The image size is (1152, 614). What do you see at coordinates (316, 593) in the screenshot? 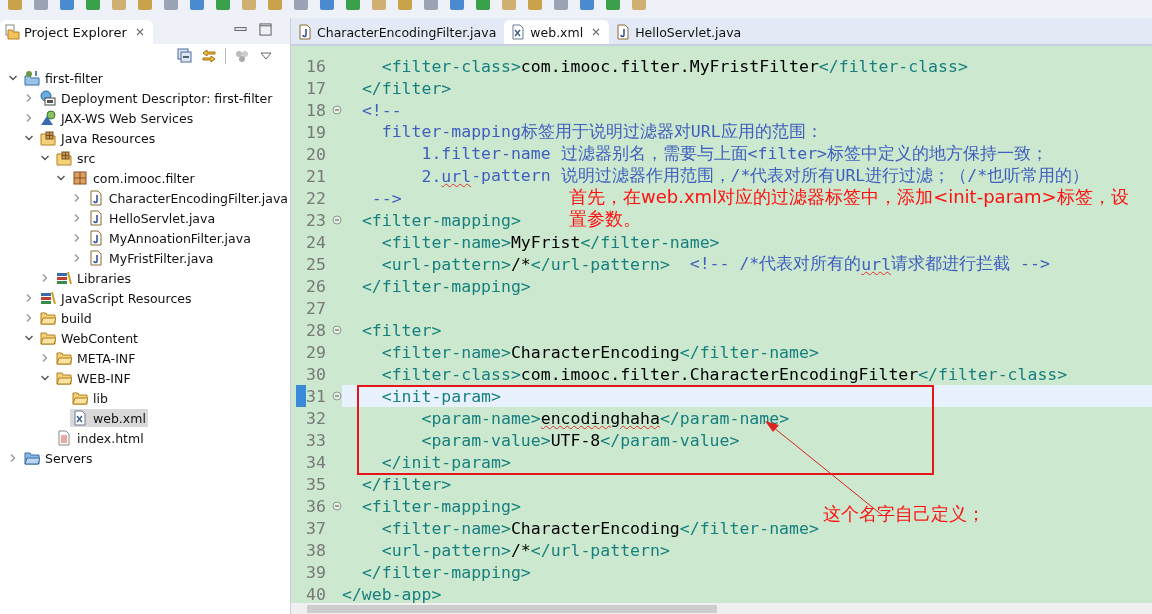
I see `line-number: 40` at bounding box center [316, 593].